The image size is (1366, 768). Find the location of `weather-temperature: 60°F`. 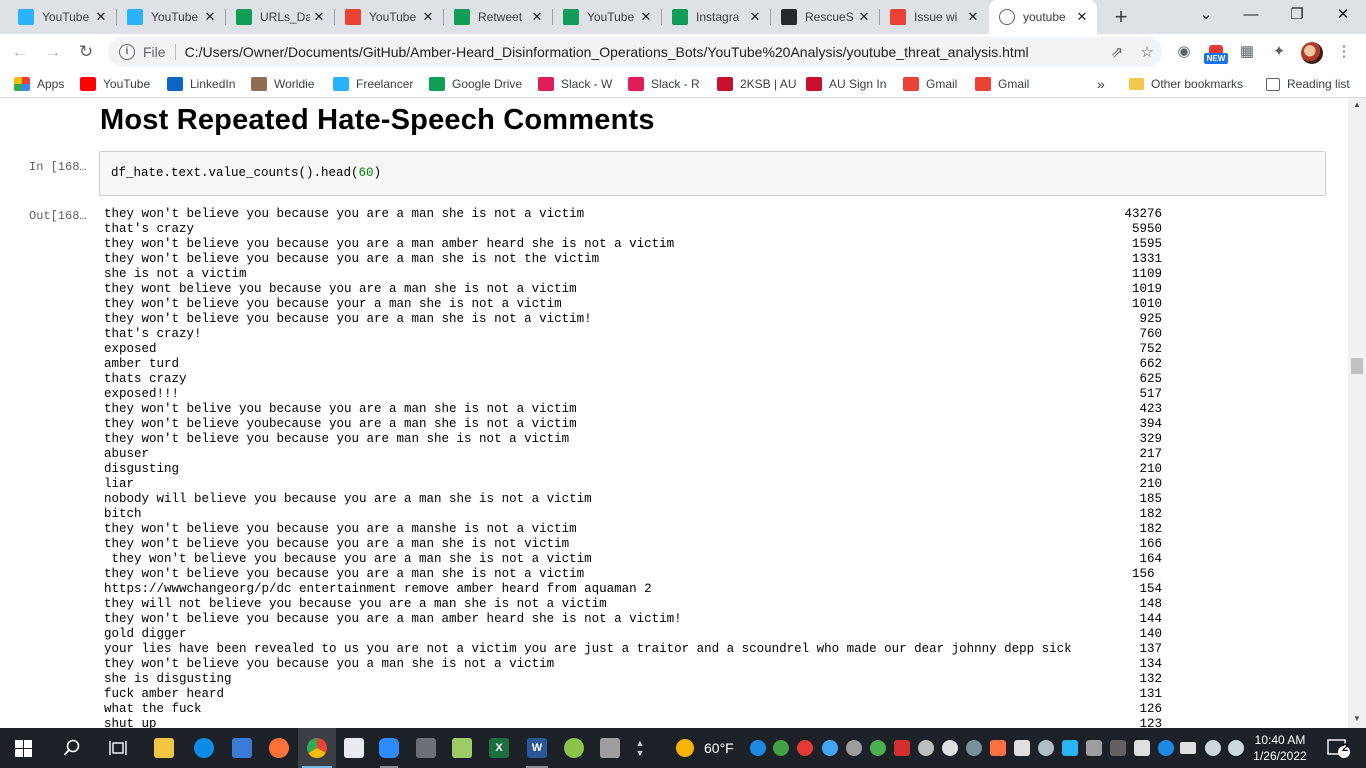

weather-temperature: 60°F is located at coordinates (719, 748).